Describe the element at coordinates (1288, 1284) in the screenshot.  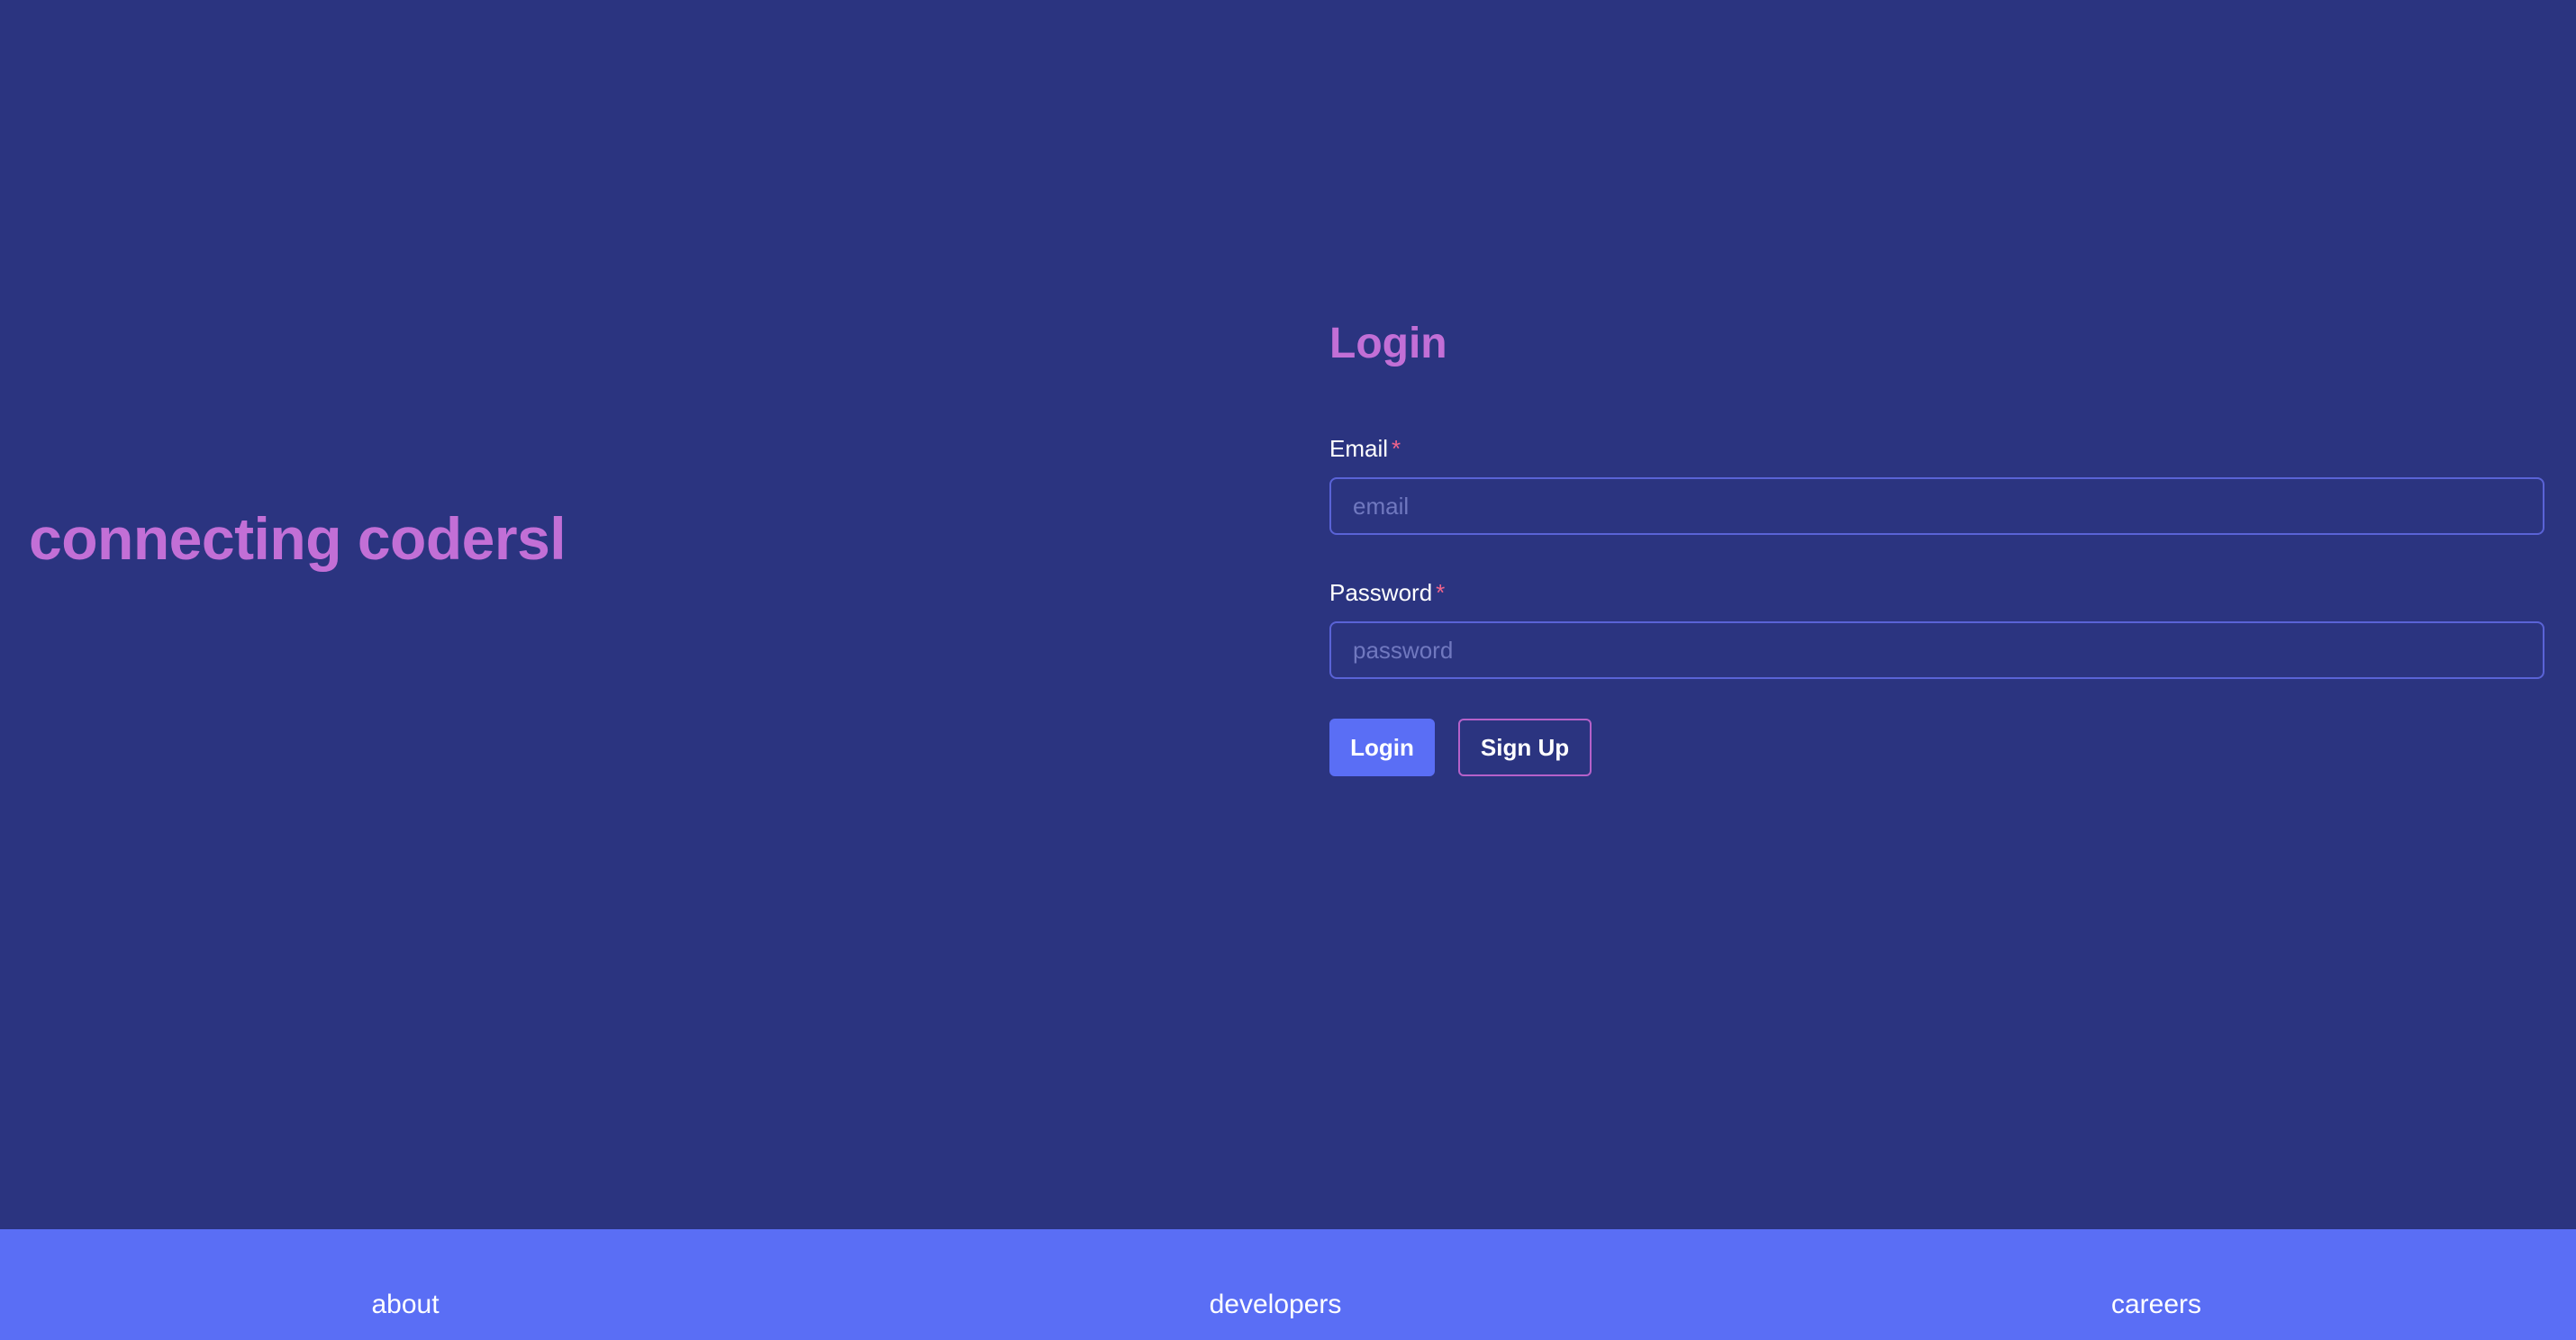
I see `footer: about developers careers` at that location.